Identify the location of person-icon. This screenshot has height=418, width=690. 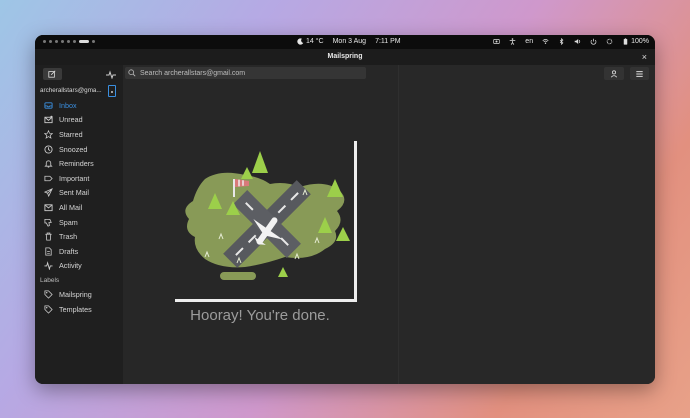
(614, 73).